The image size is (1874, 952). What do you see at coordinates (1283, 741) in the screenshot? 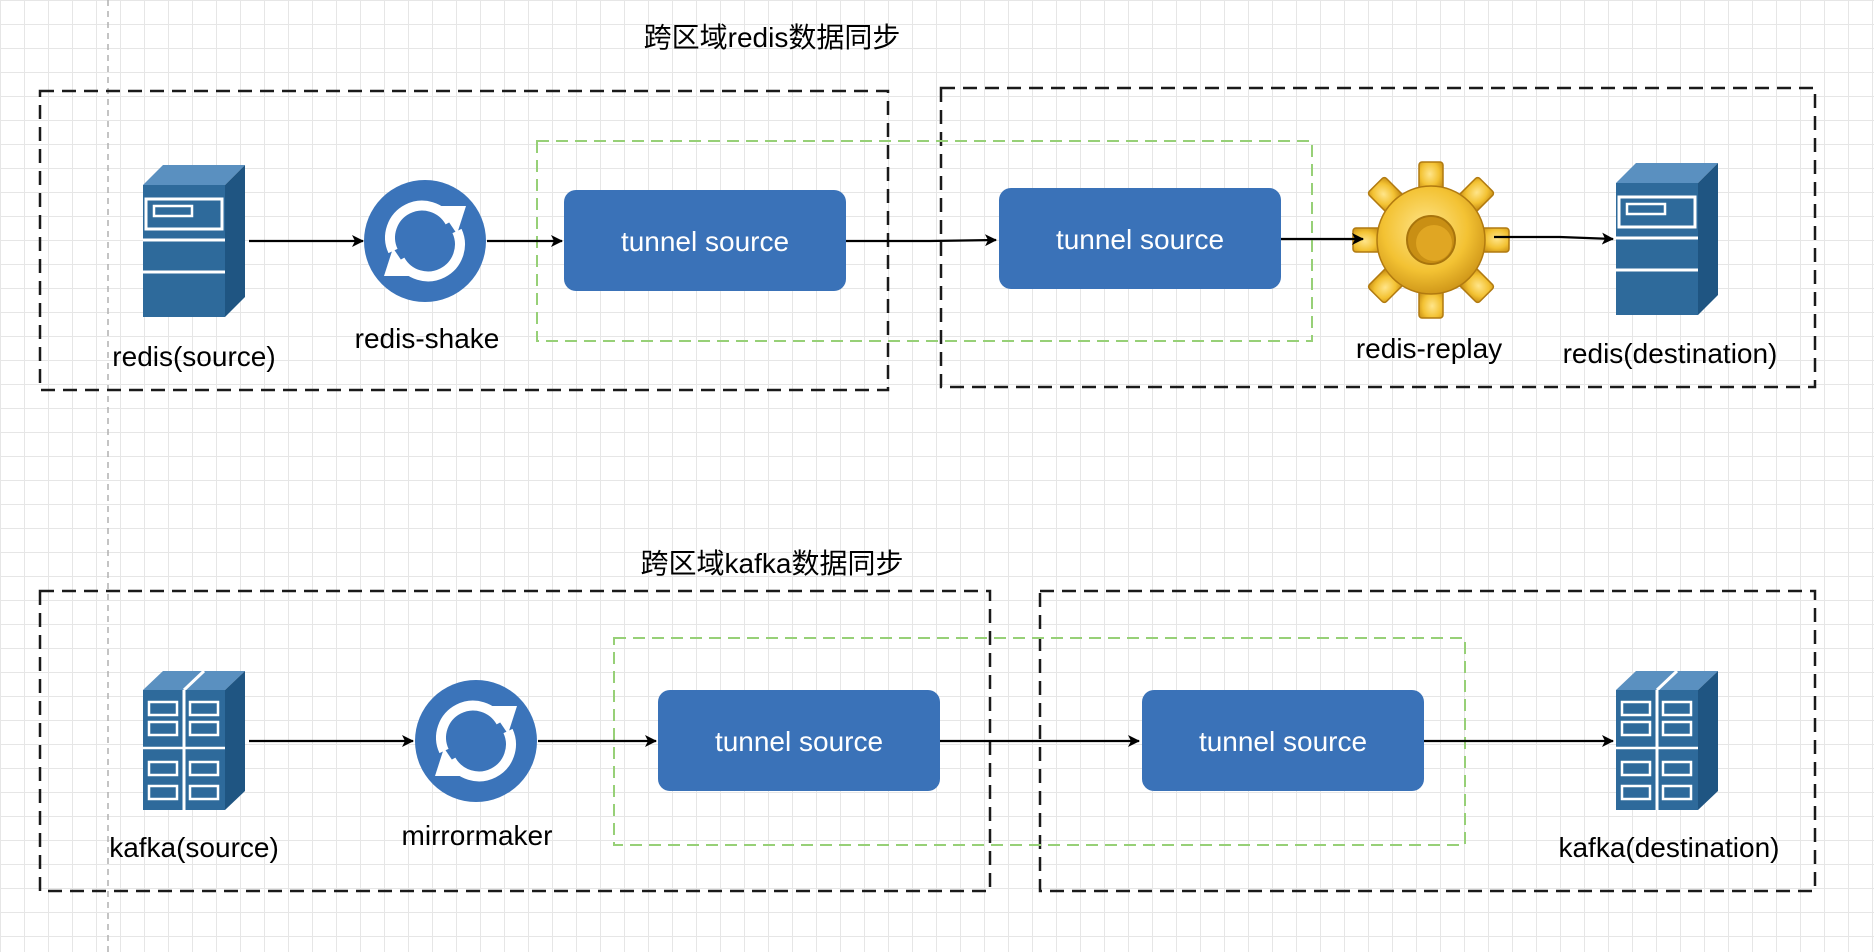
I see `kafka-tunnel-right-label: tunnel source` at bounding box center [1283, 741].